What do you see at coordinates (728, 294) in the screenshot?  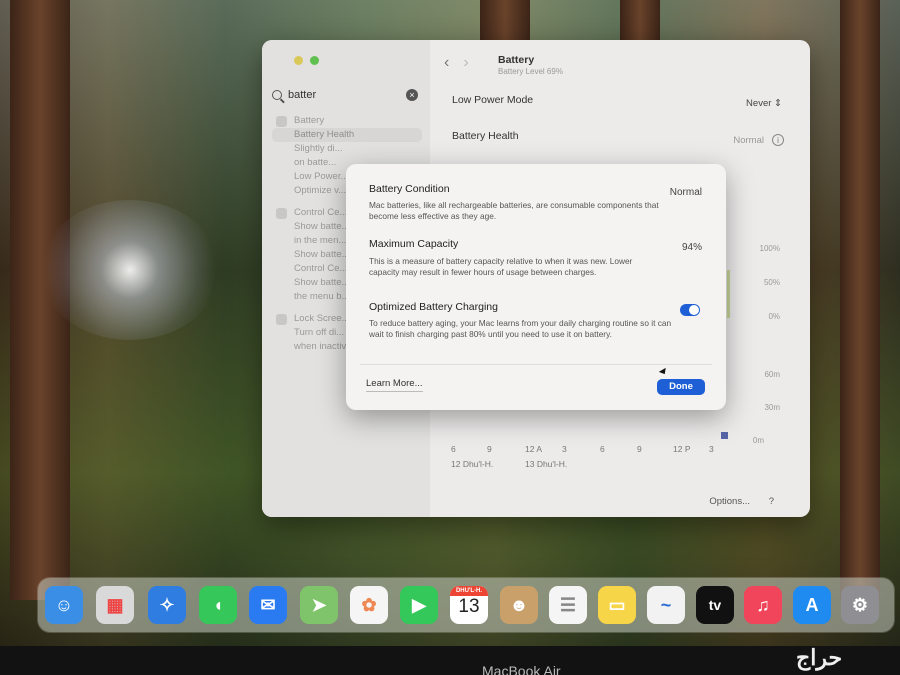 I see `level-bar` at bounding box center [728, 294].